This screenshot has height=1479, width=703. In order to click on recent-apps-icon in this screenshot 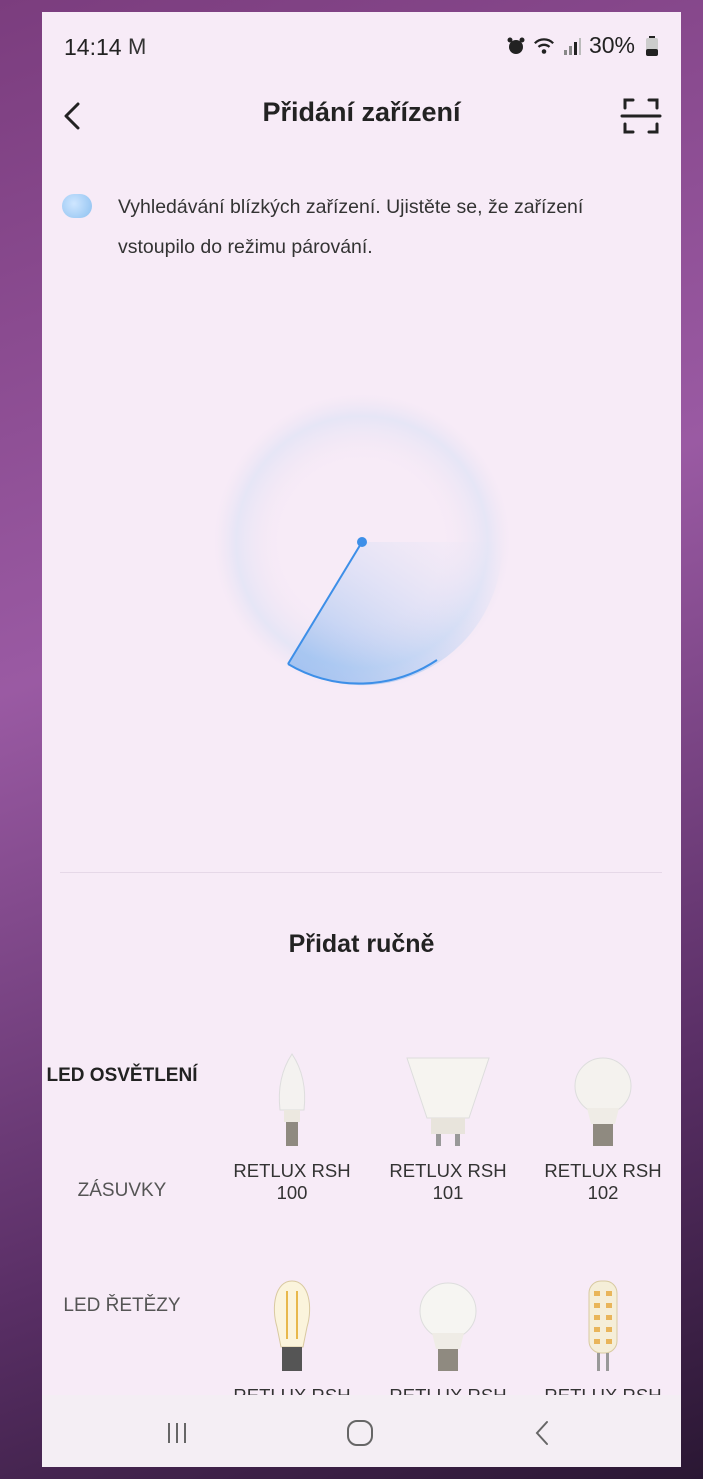, I will do `click(177, 1433)`.